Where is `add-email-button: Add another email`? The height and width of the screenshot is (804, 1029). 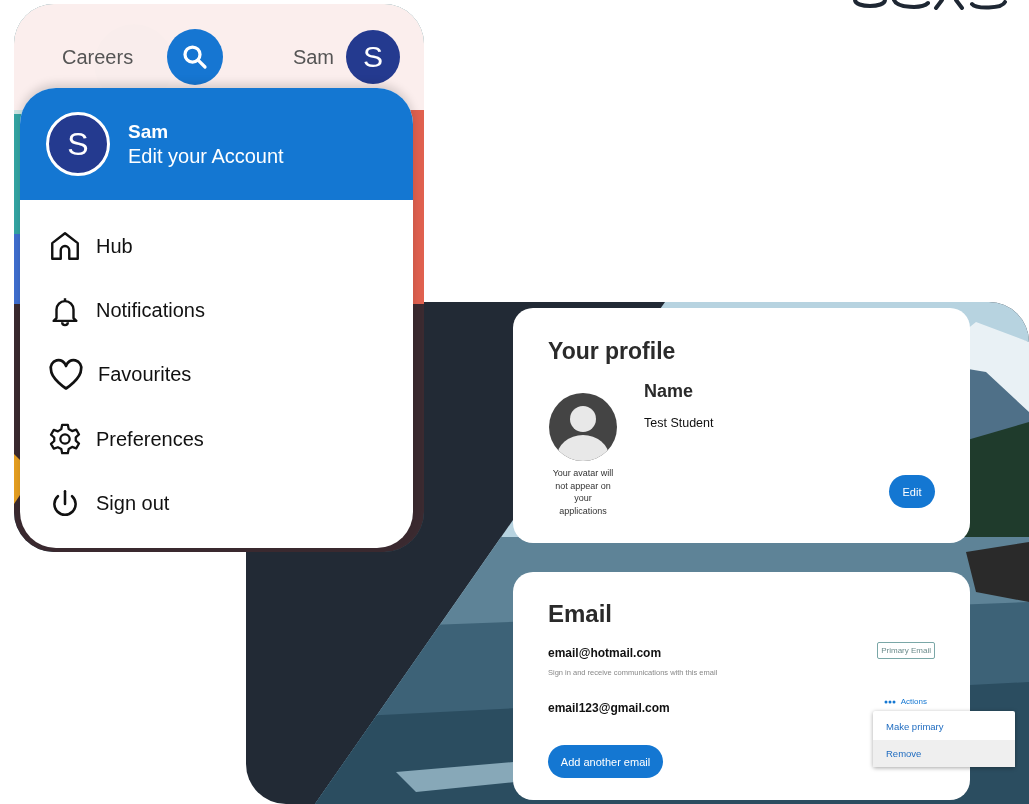
add-email-button: Add another email is located at coordinates (605, 761).